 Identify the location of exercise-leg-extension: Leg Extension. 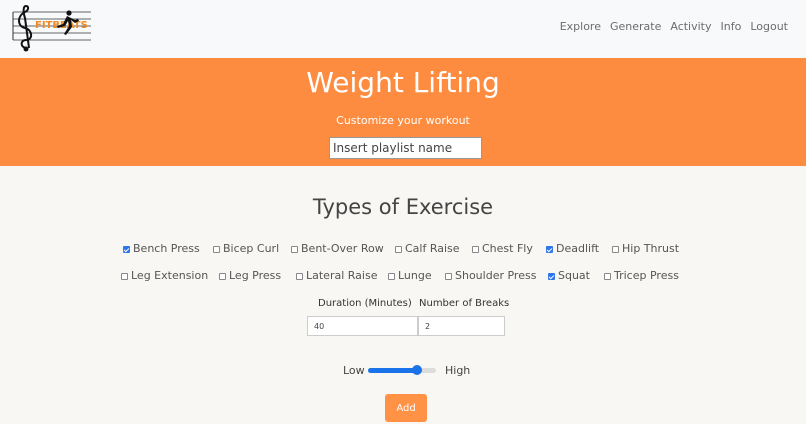
(164, 276).